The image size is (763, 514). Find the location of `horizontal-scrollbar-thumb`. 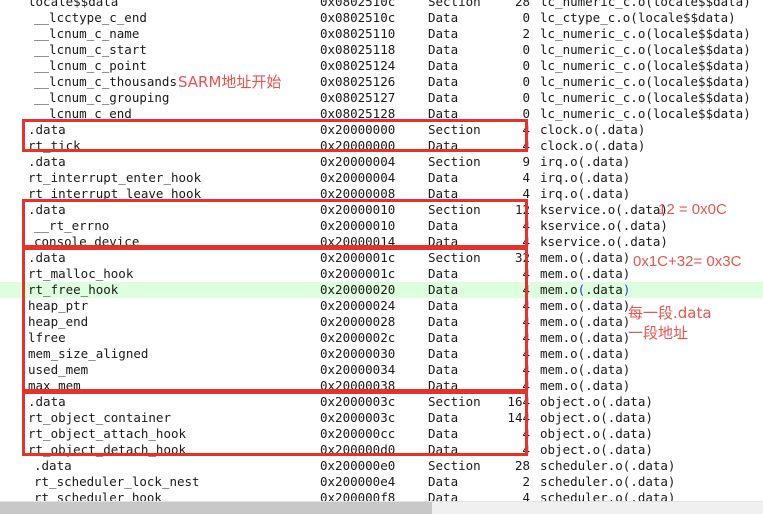

horizontal-scrollbar-thumb is located at coordinates (216, 508).